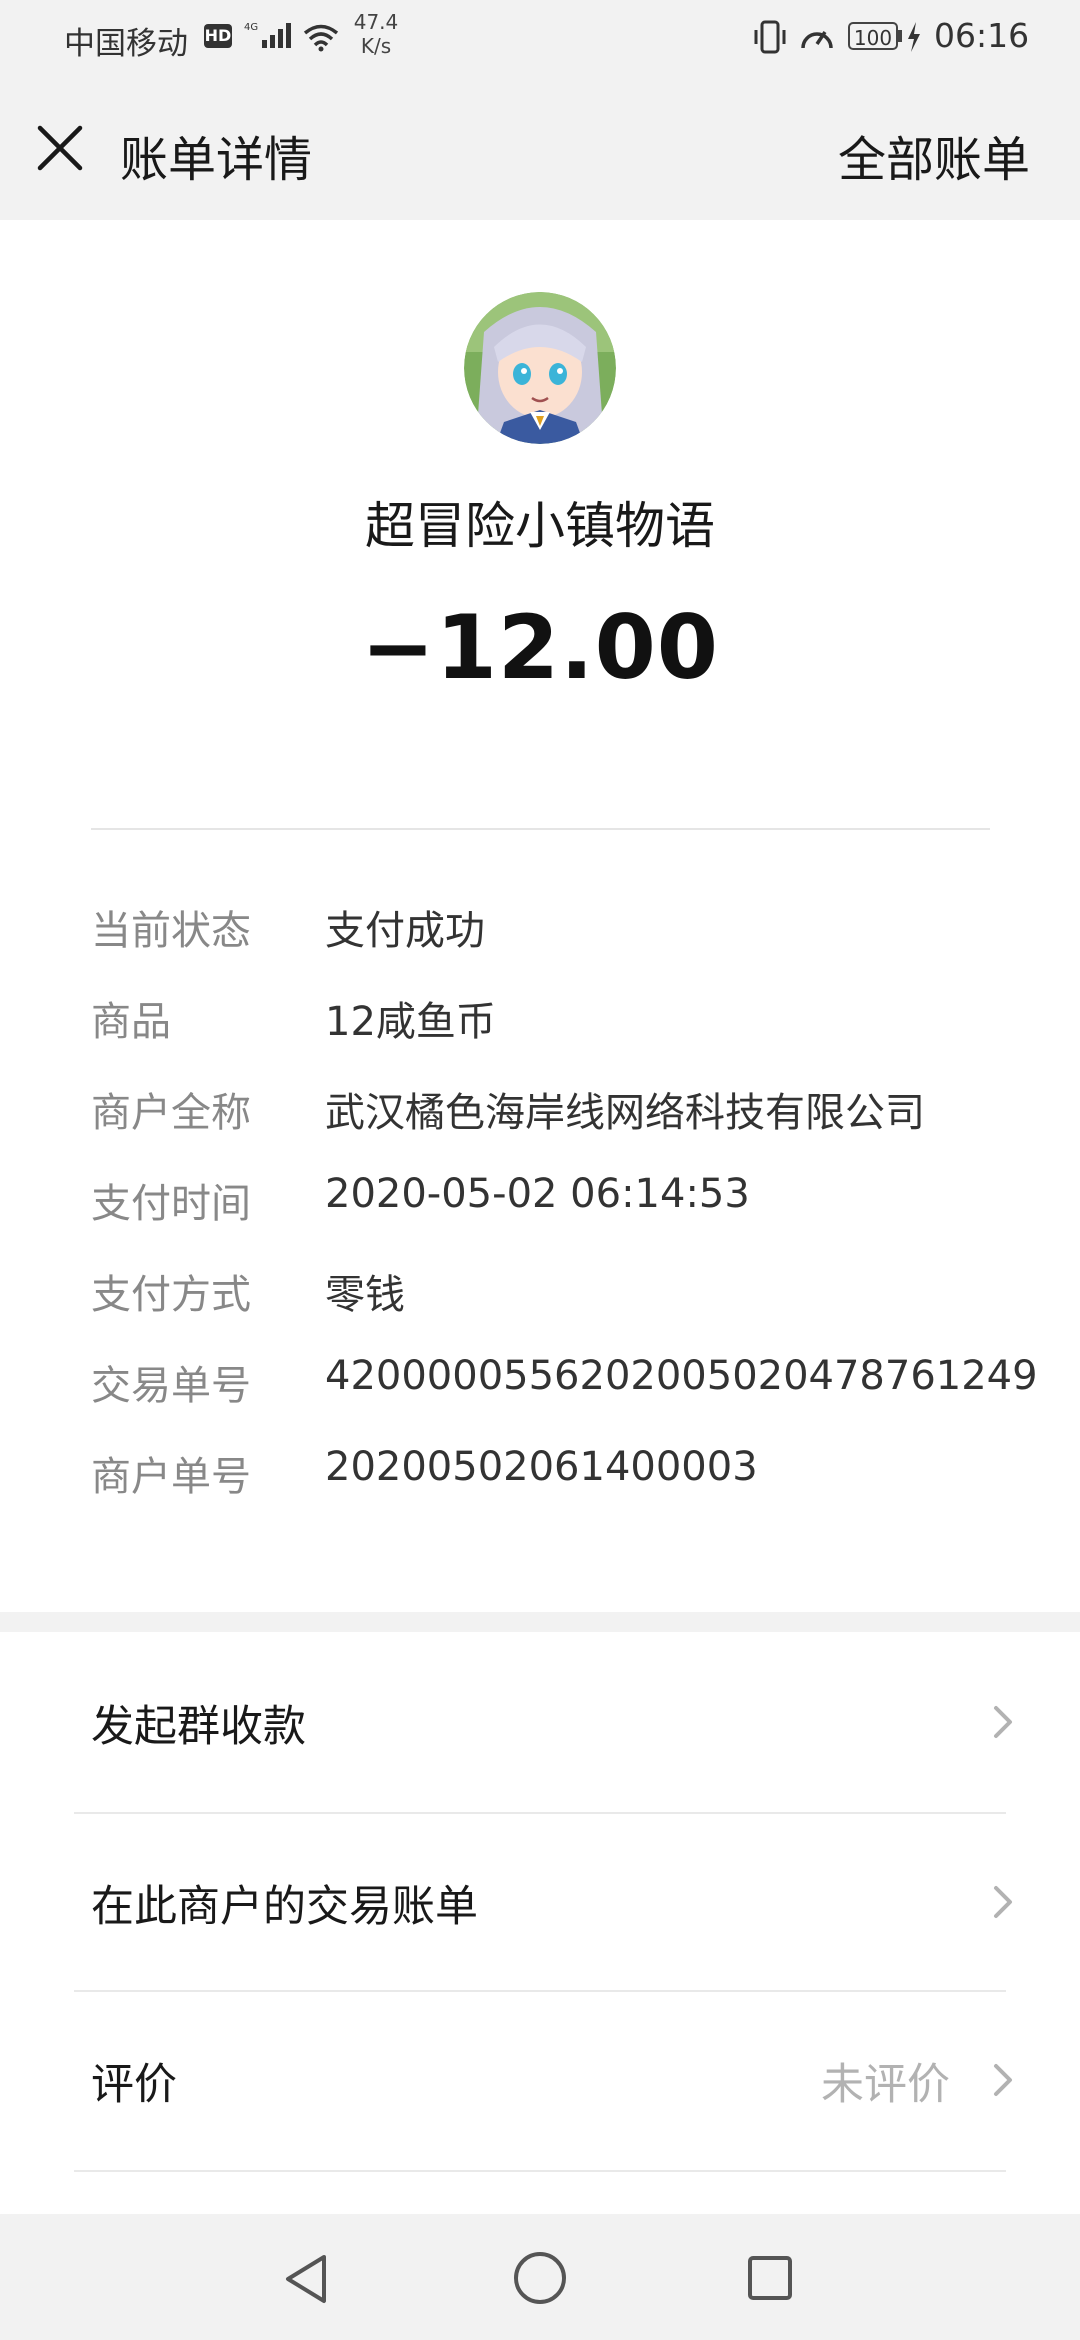  I want to click on detail-row-merchant-fullname: 商户全称 武汉橘色海岸线网络科技有限公司, so click(551, 1109).